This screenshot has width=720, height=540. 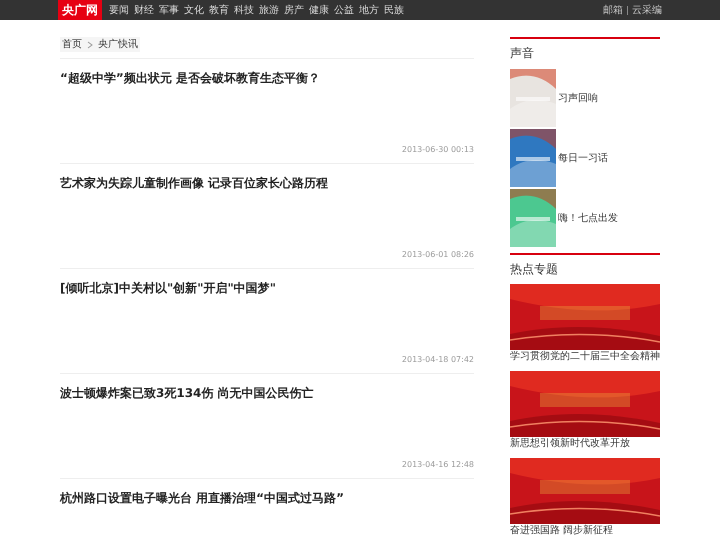 I want to click on nav-link: 要闻, so click(x=119, y=10).